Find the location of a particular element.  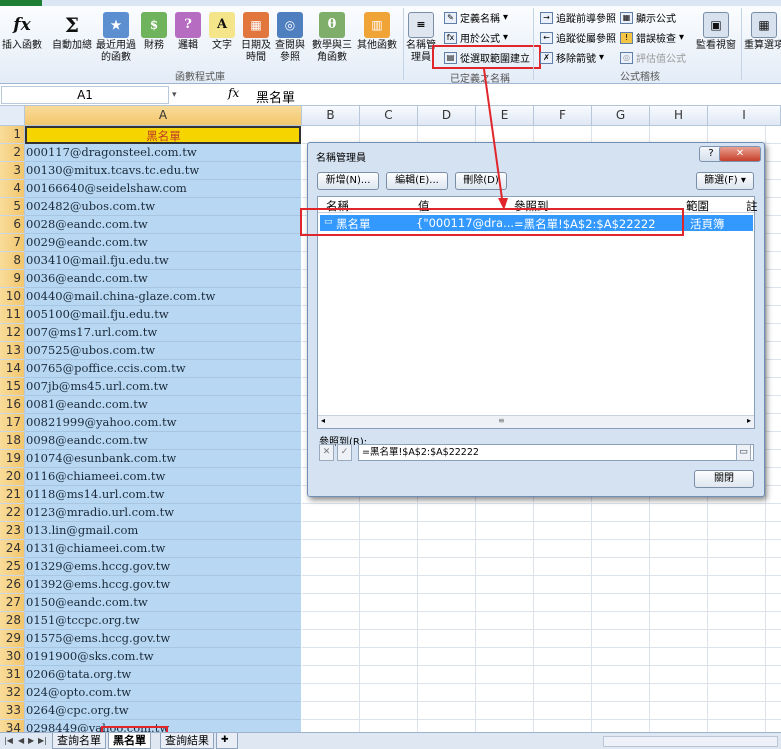

sheet-tab-query-list: 查詢名單 is located at coordinates (79, 741).